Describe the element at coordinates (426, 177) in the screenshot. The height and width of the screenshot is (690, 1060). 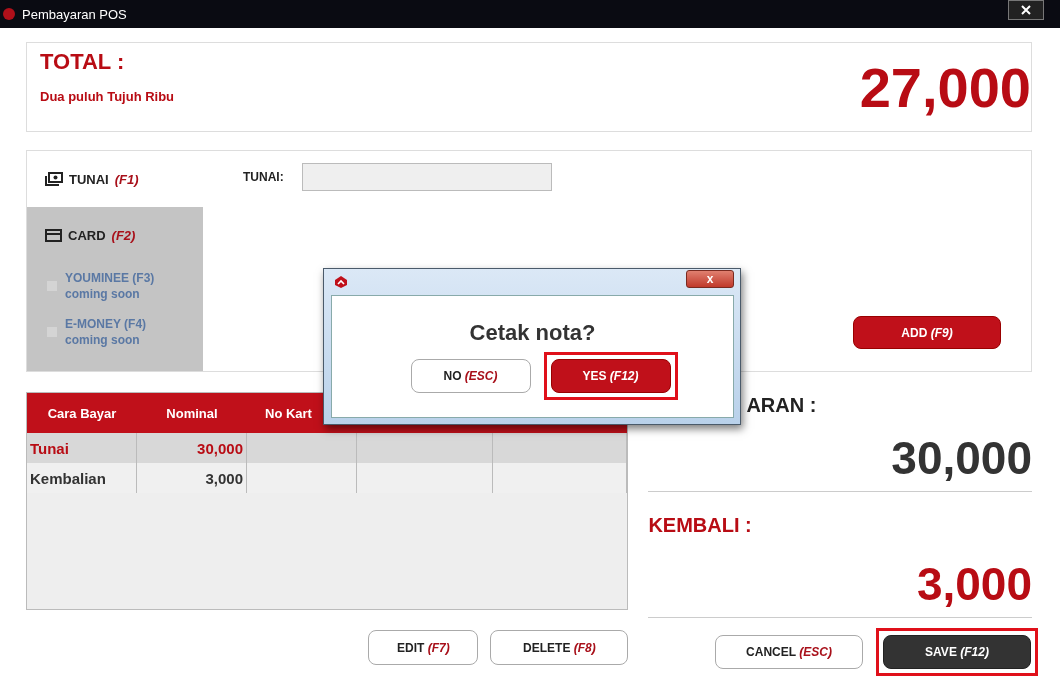
I see `cash-input-field` at that location.